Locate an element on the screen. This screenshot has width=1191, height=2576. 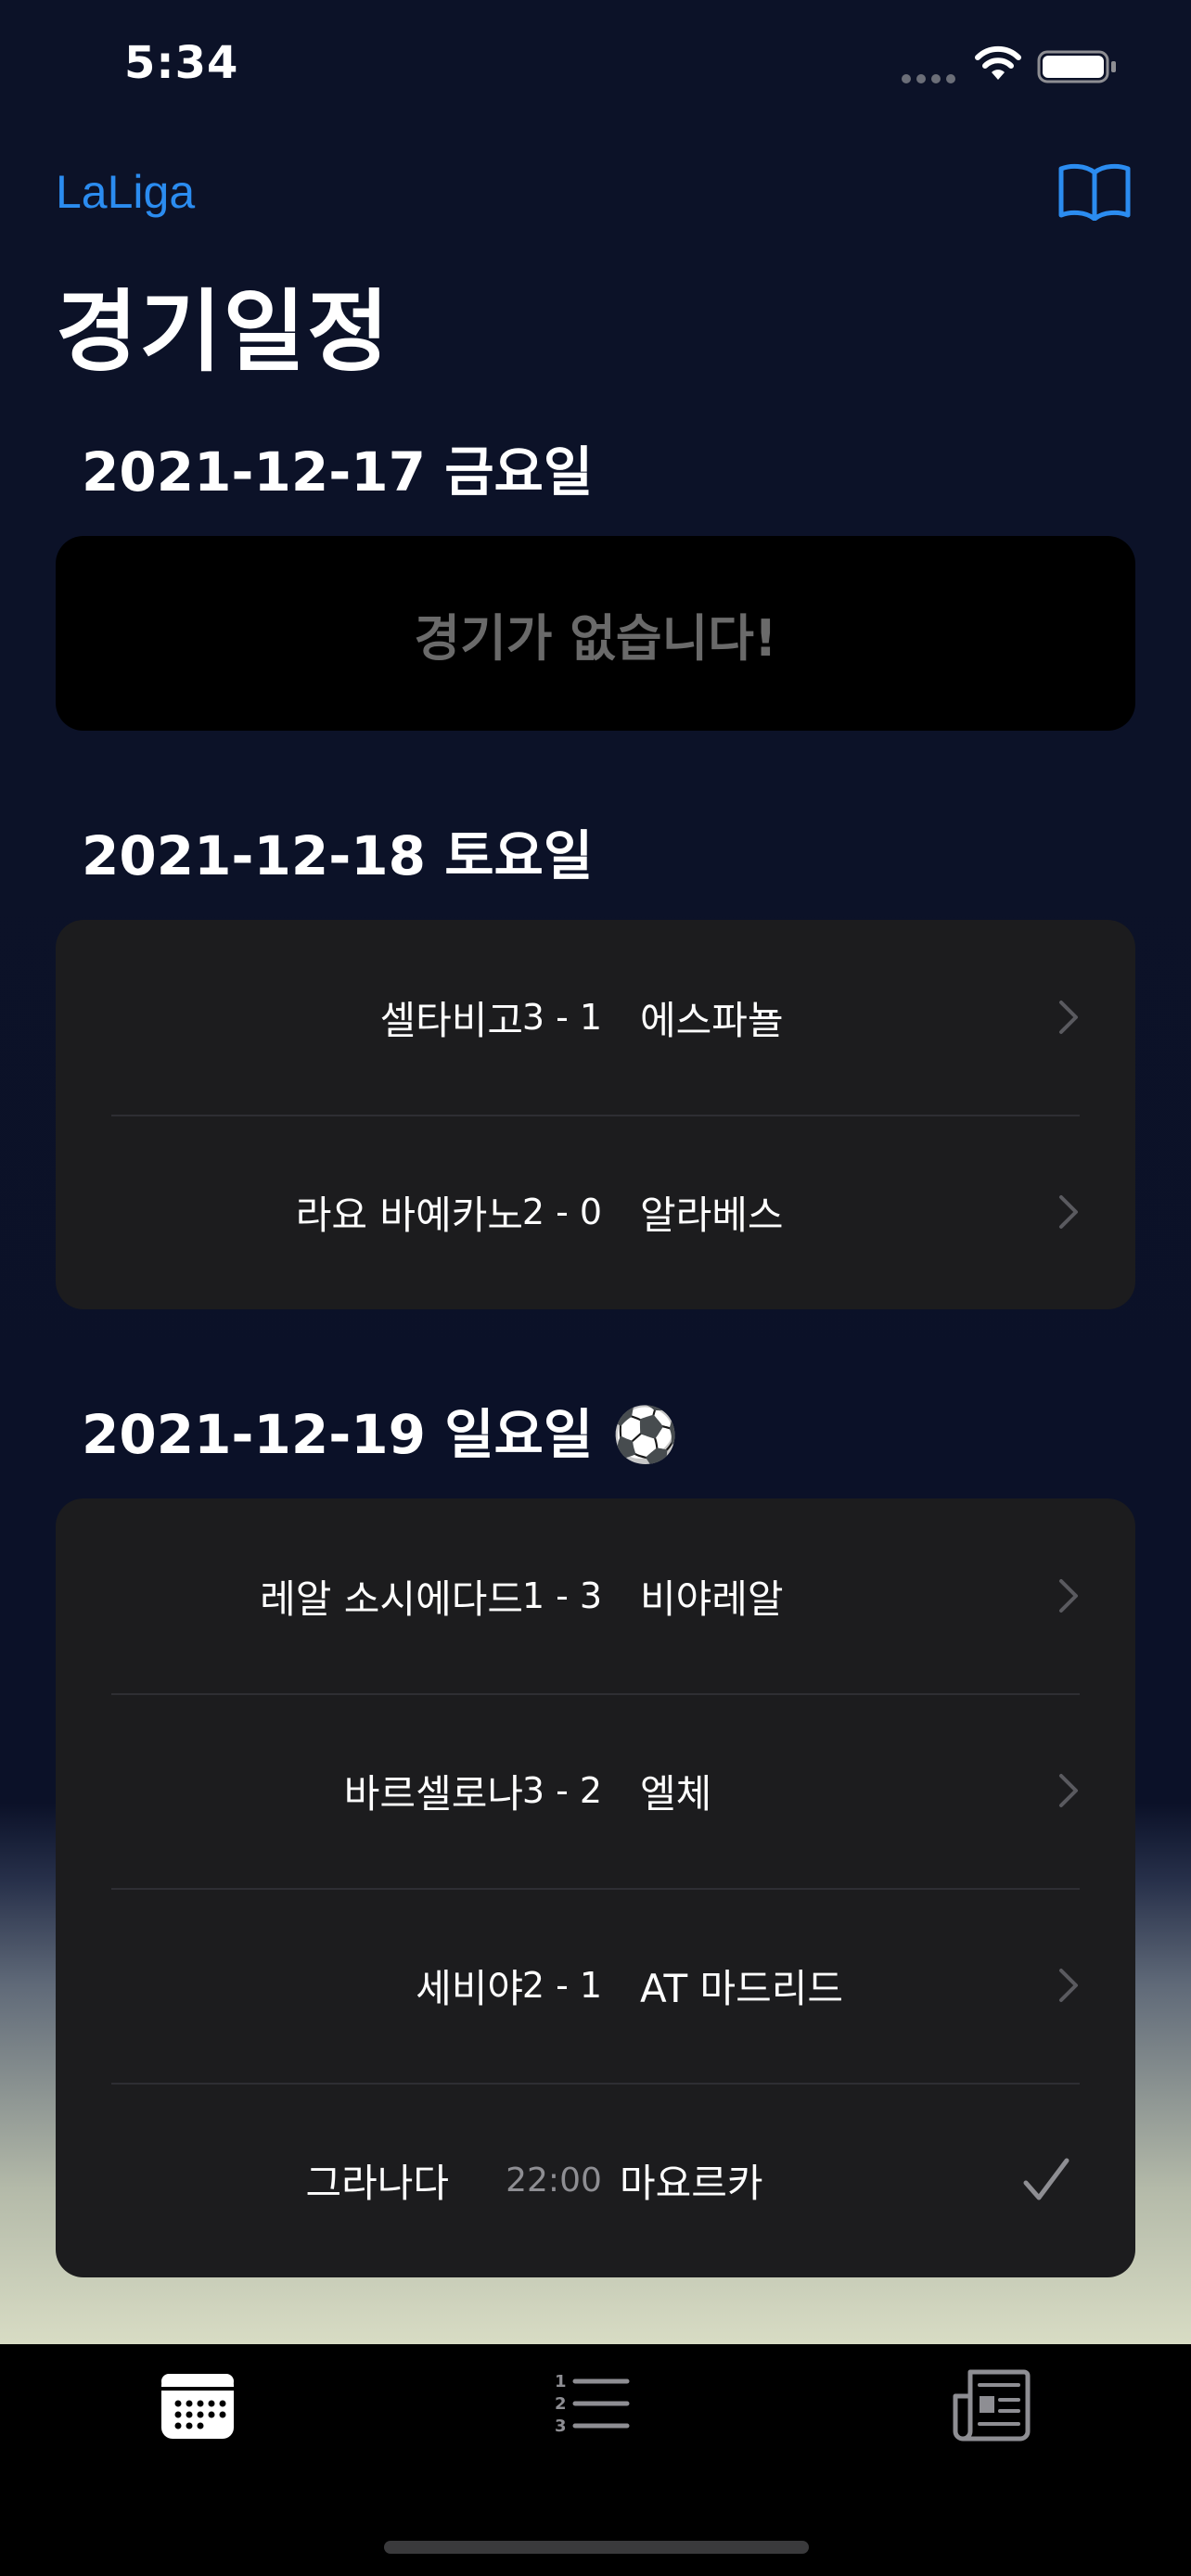
calendar-icon is located at coordinates (197, 2405).